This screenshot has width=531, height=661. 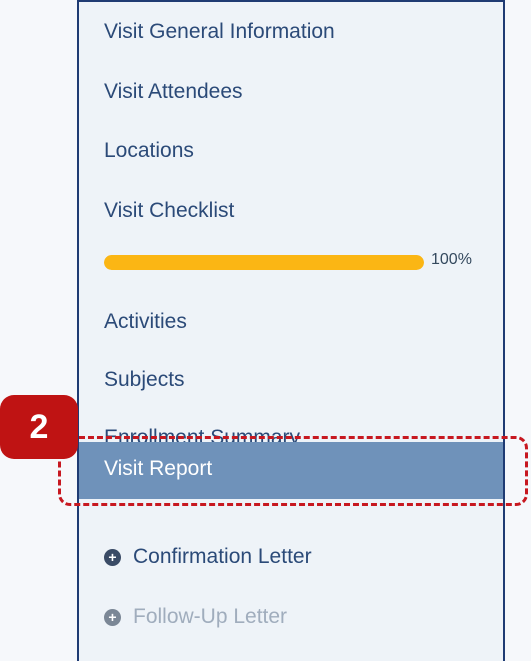 I want to click on sidebar-item-visit-attendees: Visit Attendees, so click(x=173, y=92).